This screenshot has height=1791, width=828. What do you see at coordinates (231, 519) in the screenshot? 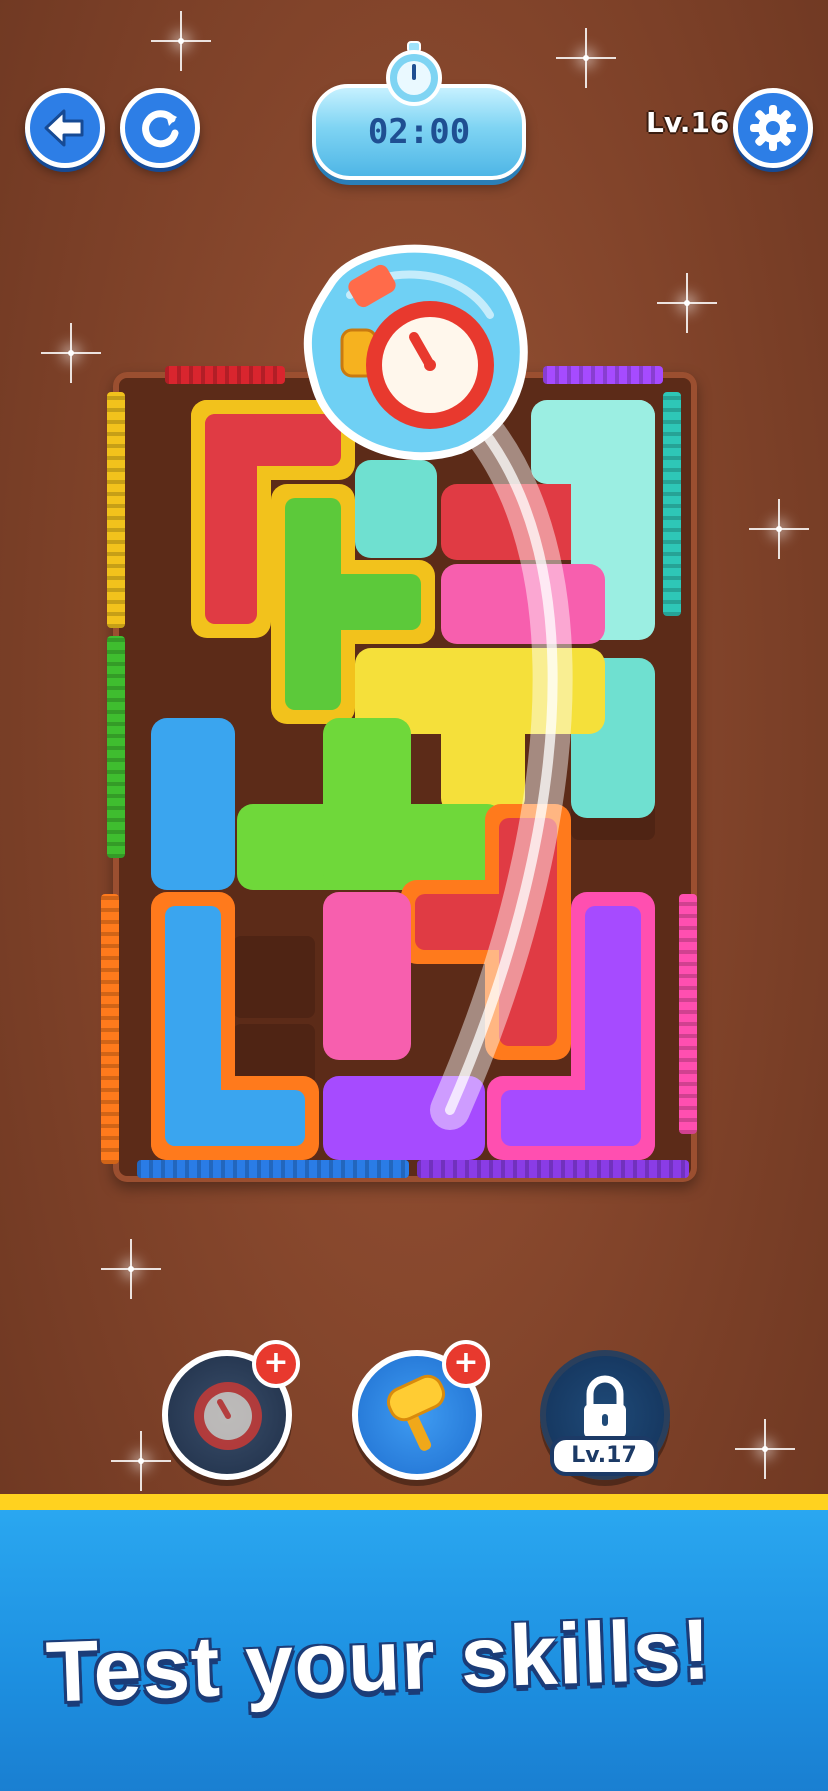
I see `puzzle-piece-red-inner` at bounding box center [231, 519].